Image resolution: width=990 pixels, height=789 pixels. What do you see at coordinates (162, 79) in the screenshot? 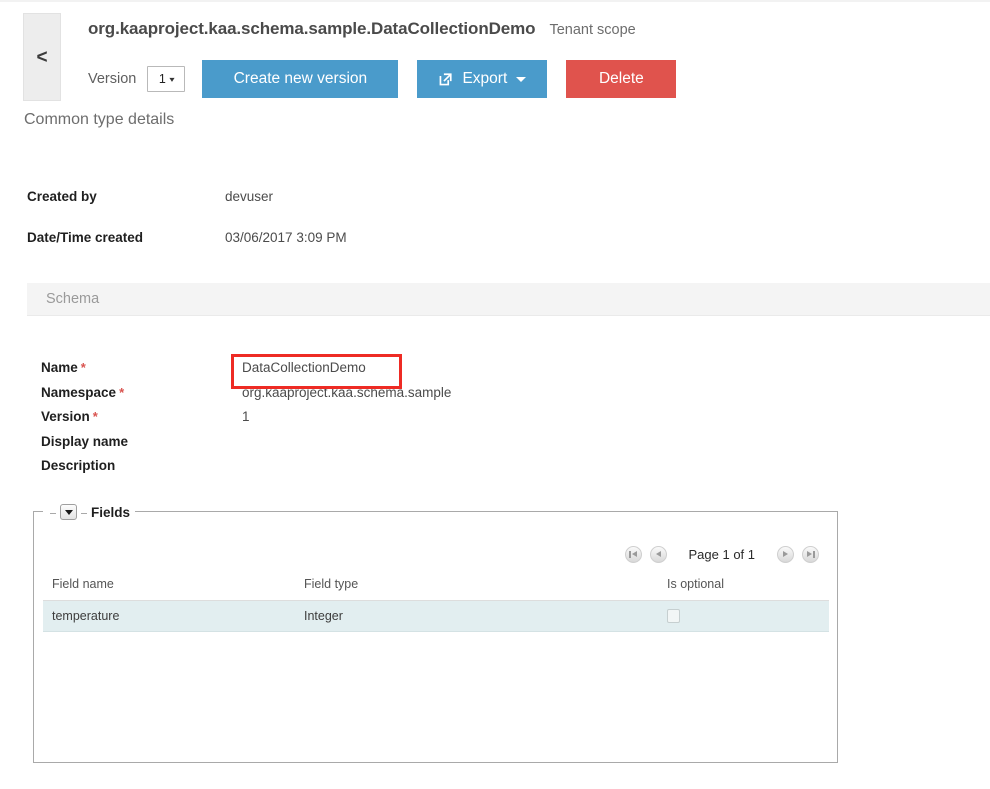
I see `version-select-value: 1` at bounding box center [162, 79].